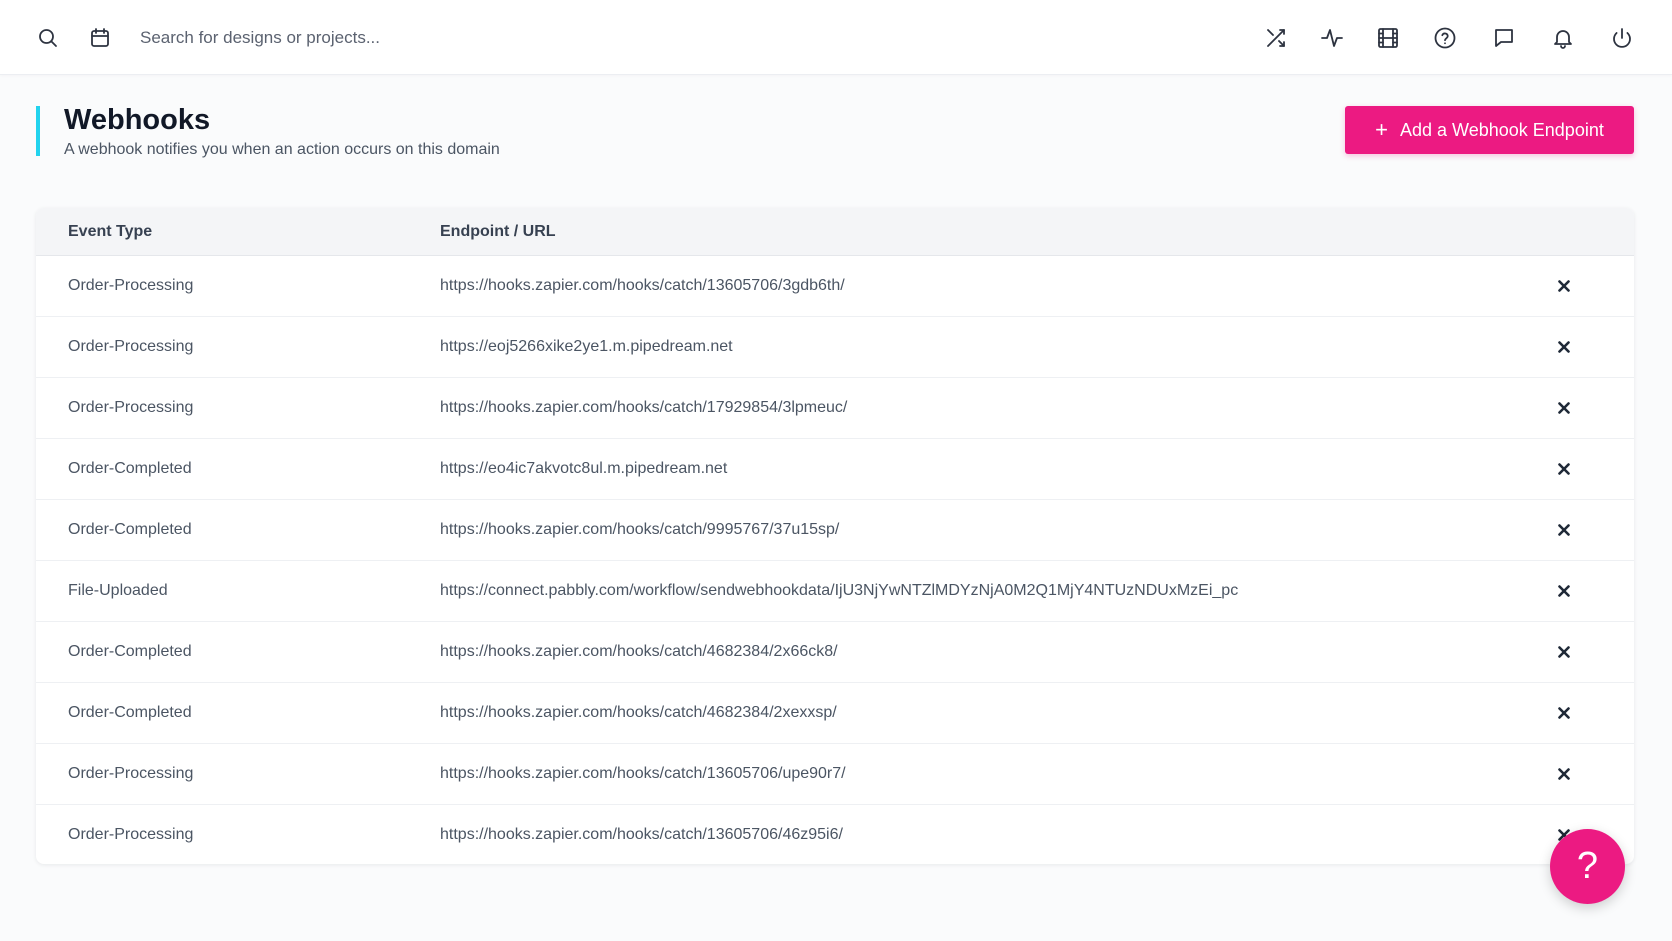 Image resolution: width=1672 pixels, height=941 pixels. What do you see at coordinates (400, 38) in the screenshot?
I see `search-input` at bounding box center [400, 38].